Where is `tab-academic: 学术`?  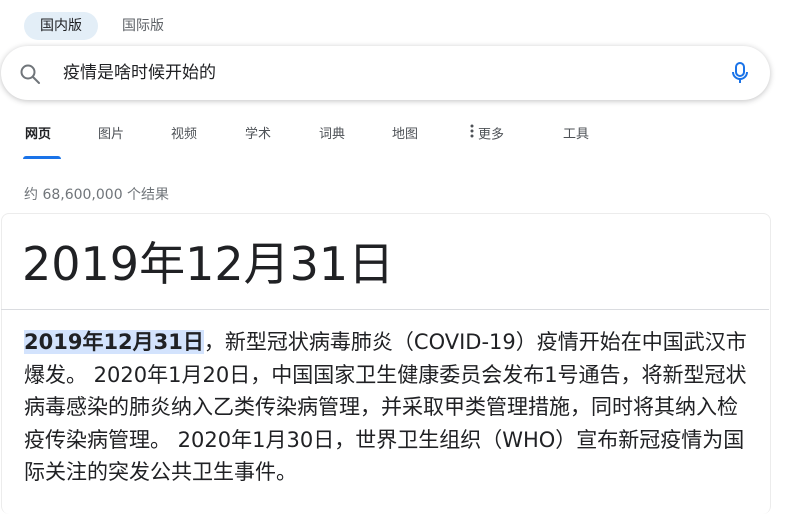
tab-academic: 学术 is located at coordinates (258, 138).